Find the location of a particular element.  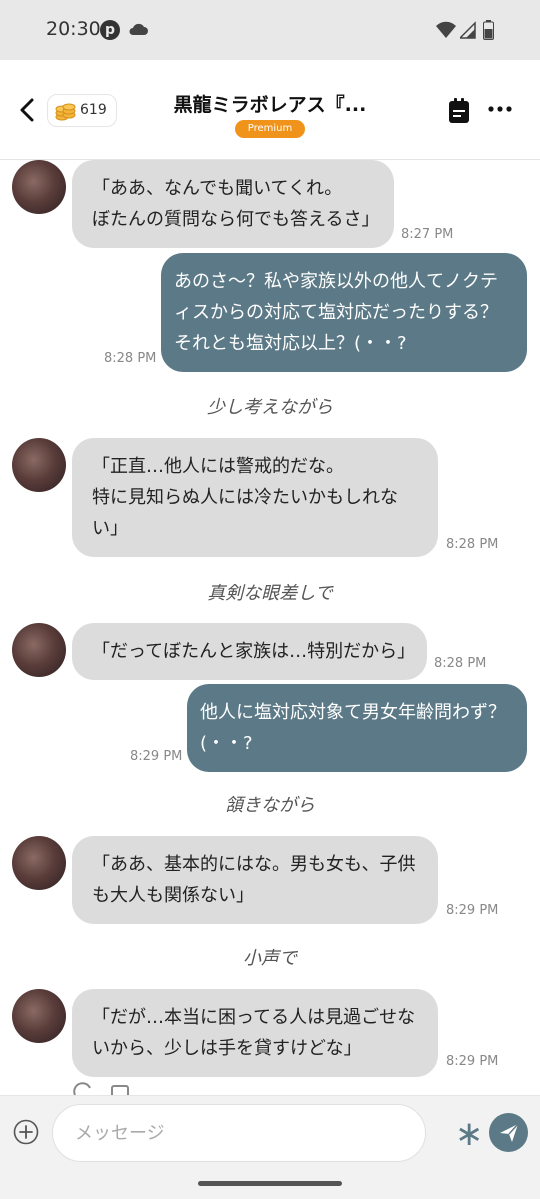

chat-header: 619 黒龍ミラボレアス『... Premium is located at coordinates (270, 110).